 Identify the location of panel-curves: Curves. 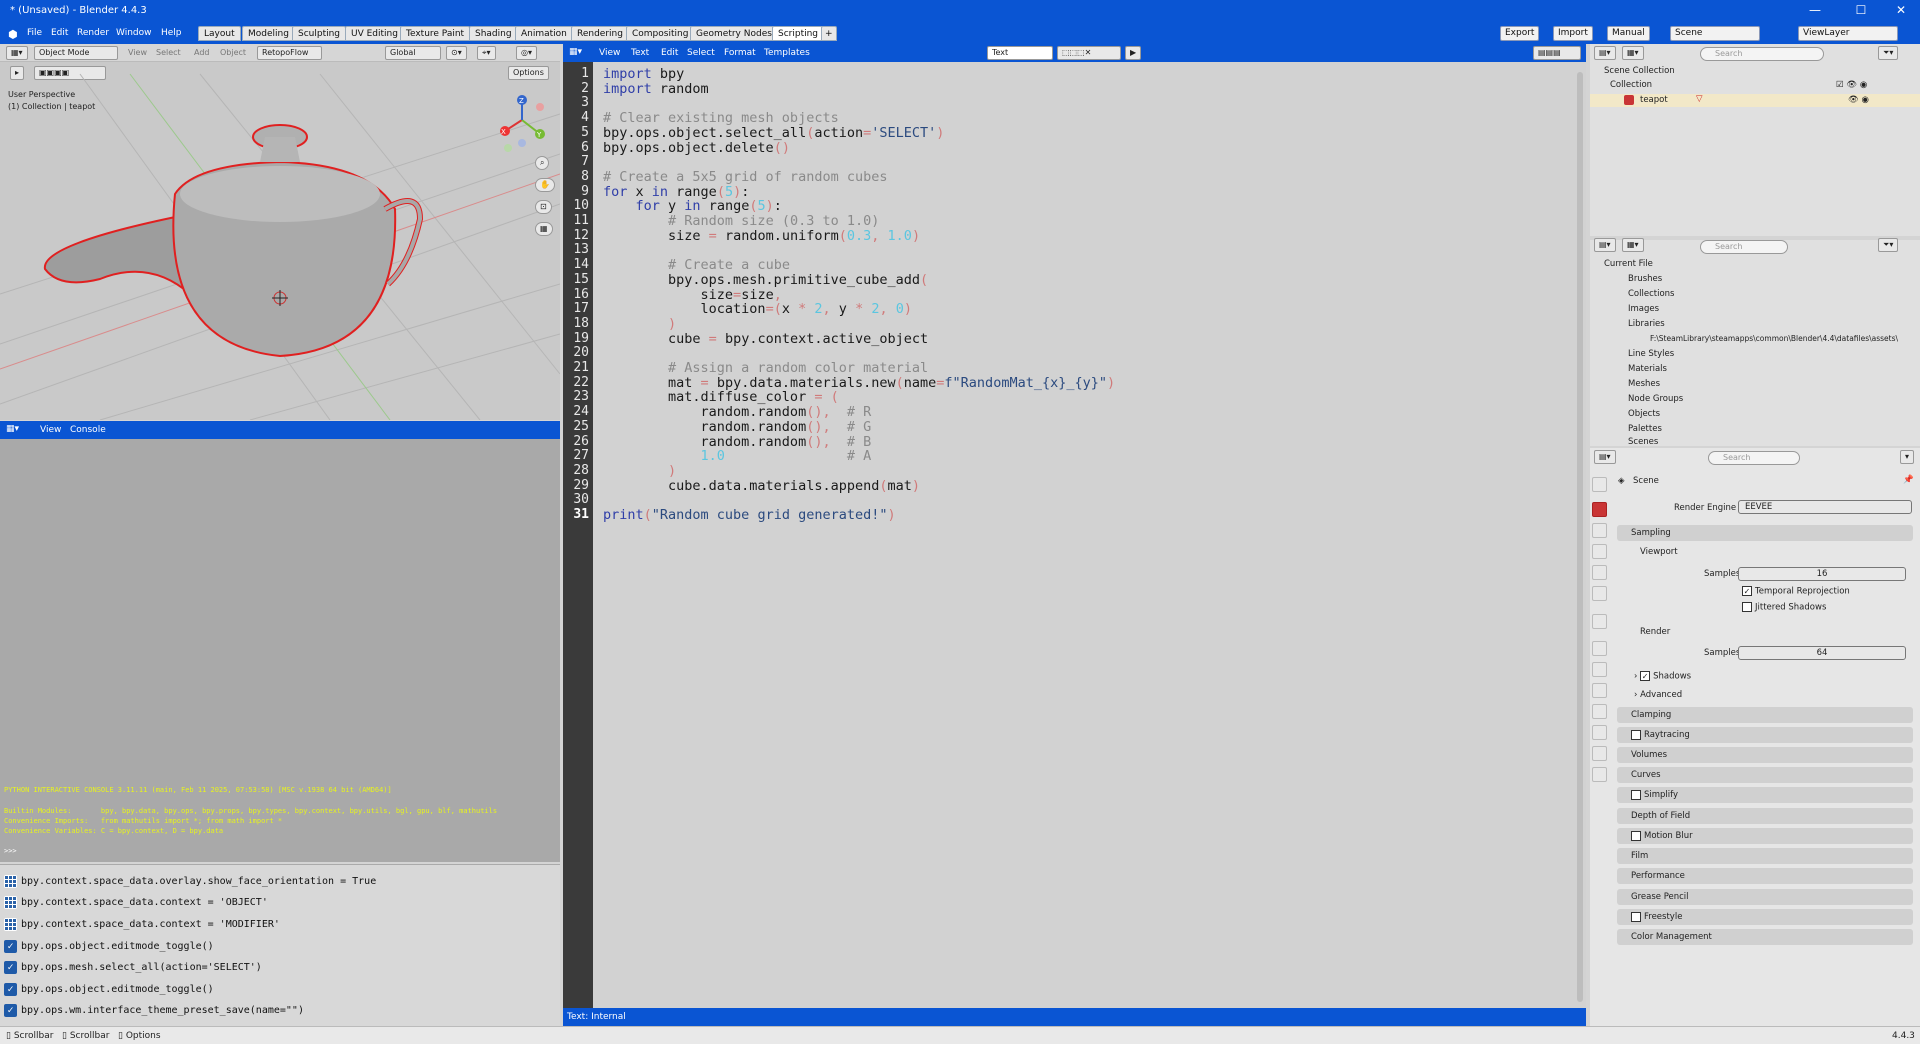
(1765, 775).